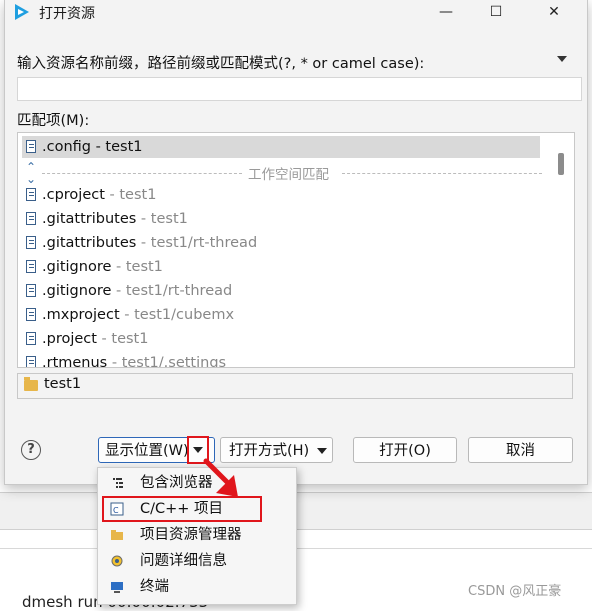 Image resolution: width=592 pixels, height=611 pixels. What do you see at coordinates (281, 219) in the screenshot?
I see `list-item: .gitattributes - test1` at bounding box center [281, 219].